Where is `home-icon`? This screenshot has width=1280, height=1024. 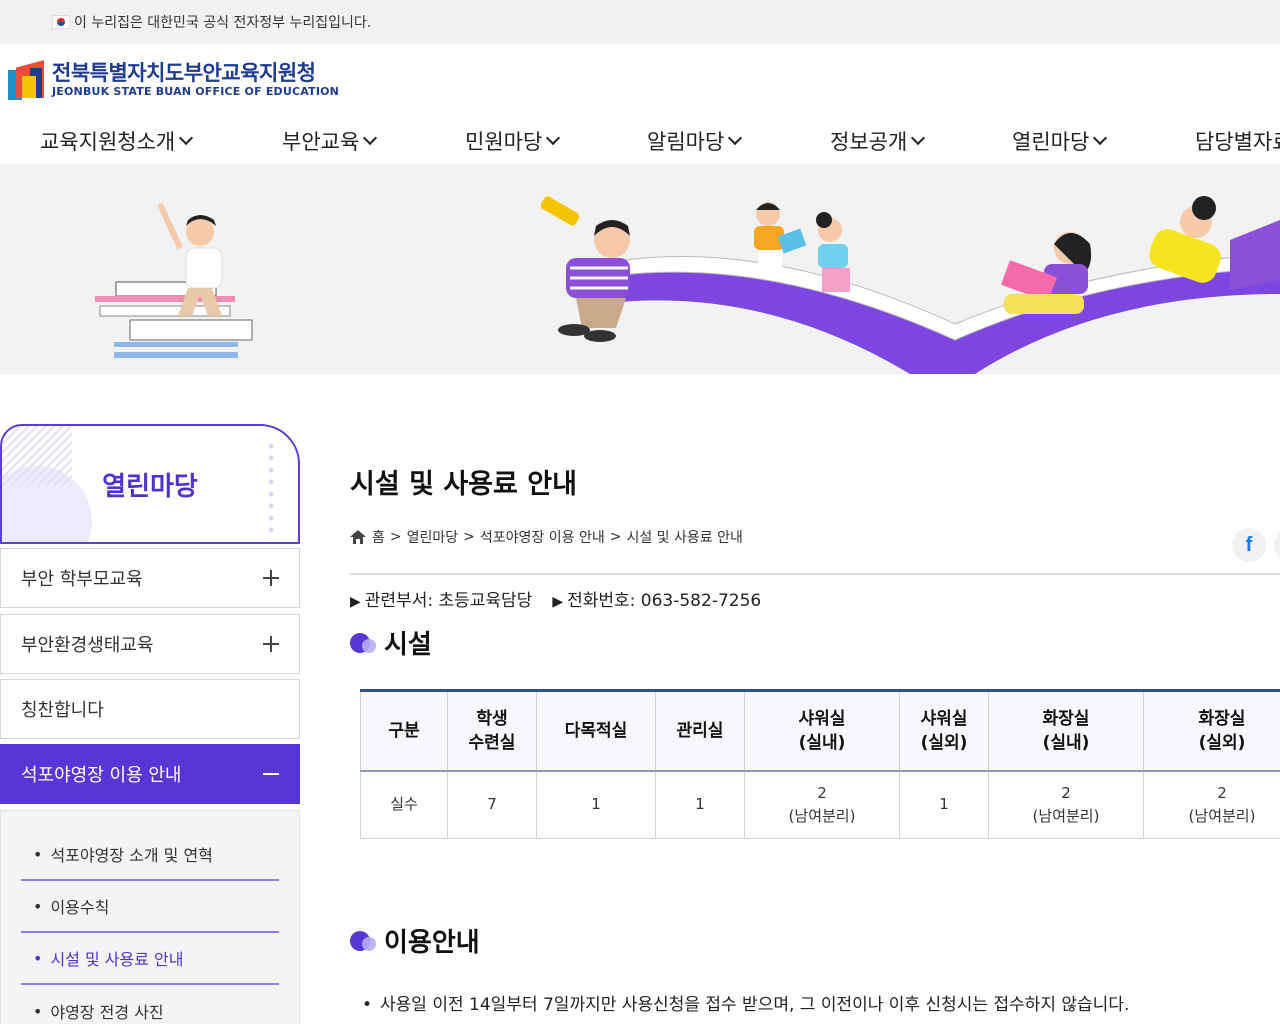 home-icon is located at coordinates (358, 537).